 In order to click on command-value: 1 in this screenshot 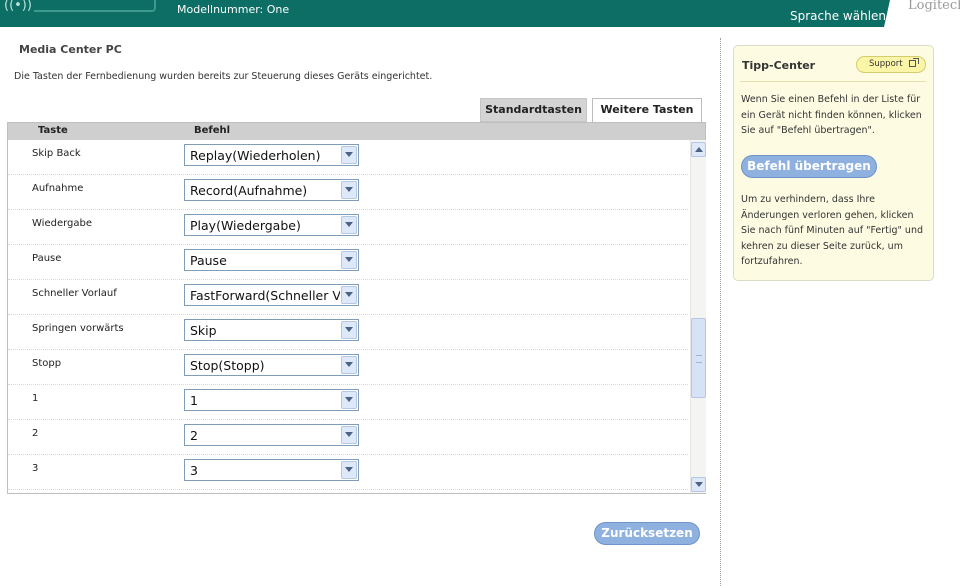, I will do `click(194, 400)`.